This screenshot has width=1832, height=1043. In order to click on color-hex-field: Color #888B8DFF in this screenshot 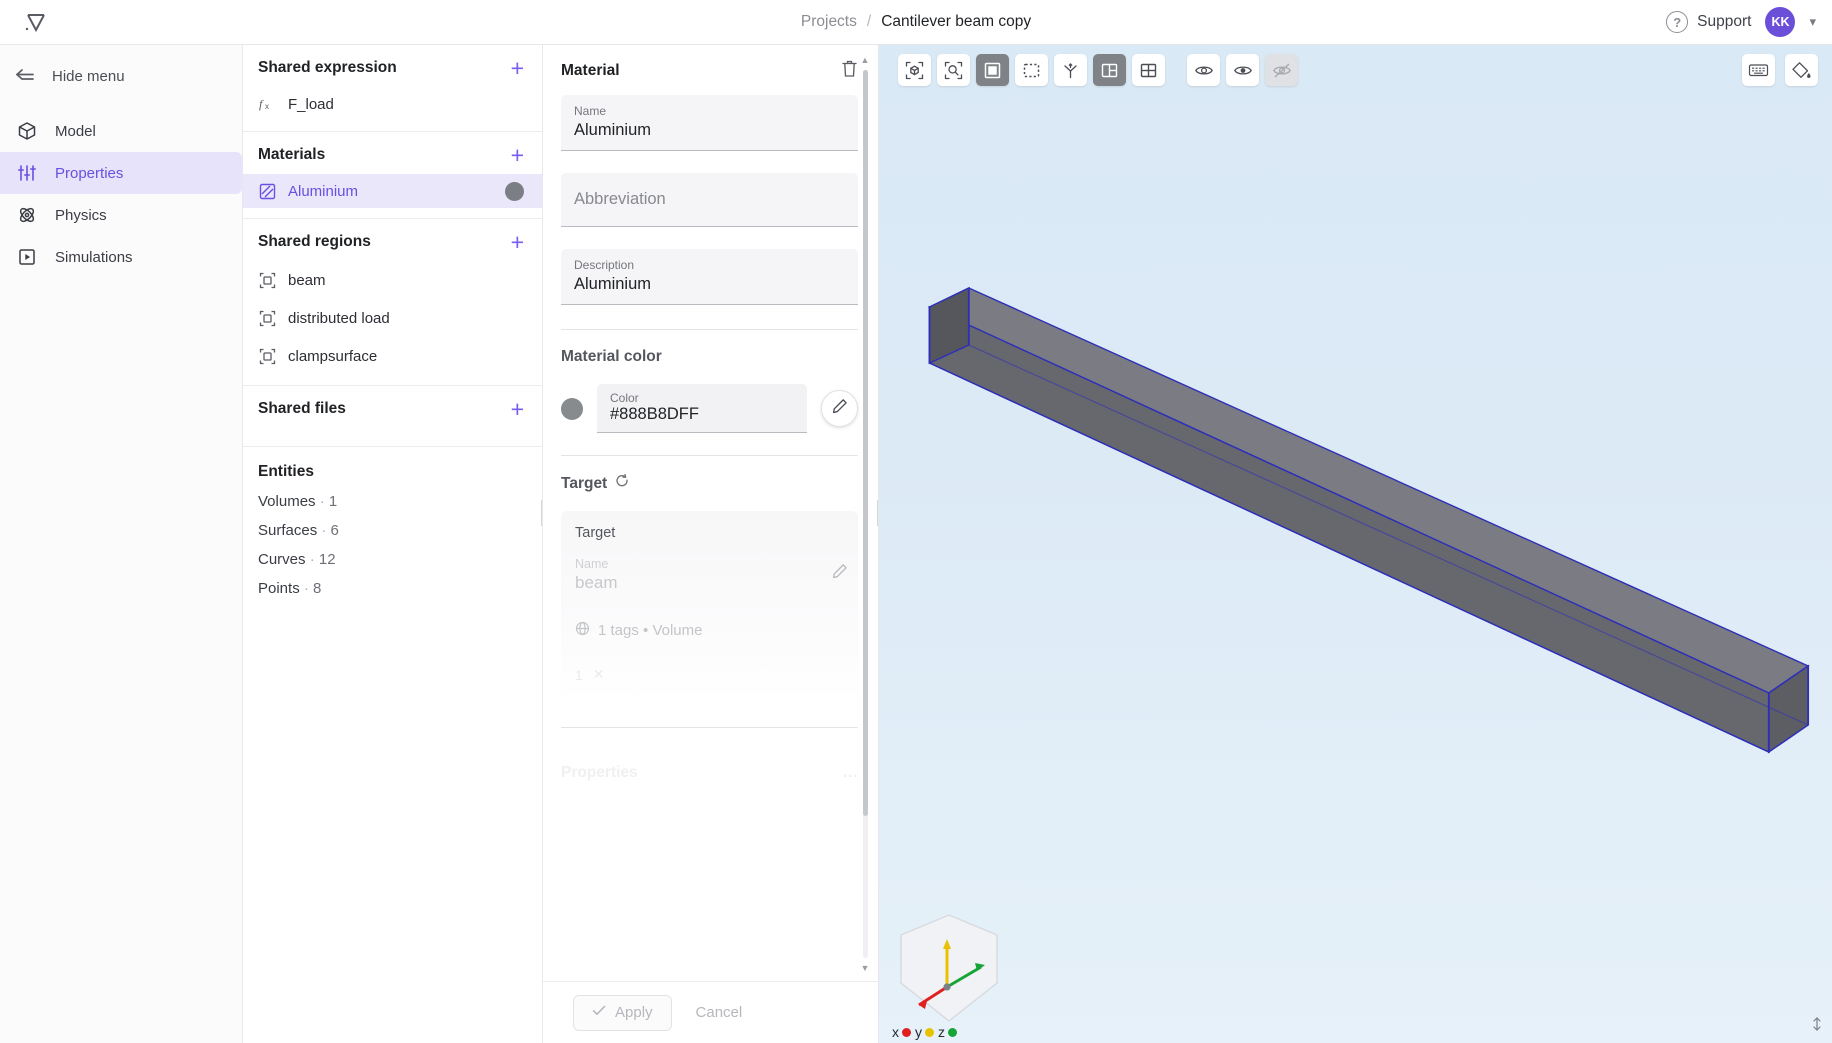, I will do `click(702, 408)`.